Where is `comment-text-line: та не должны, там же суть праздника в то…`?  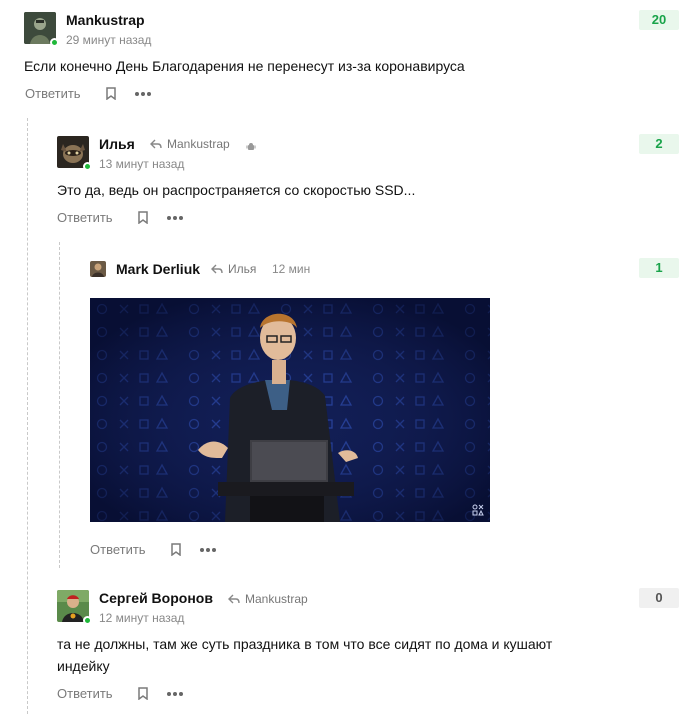 comment-text-line: та не должны, там же суть праздника в то… is located at coordinates (305, 644).